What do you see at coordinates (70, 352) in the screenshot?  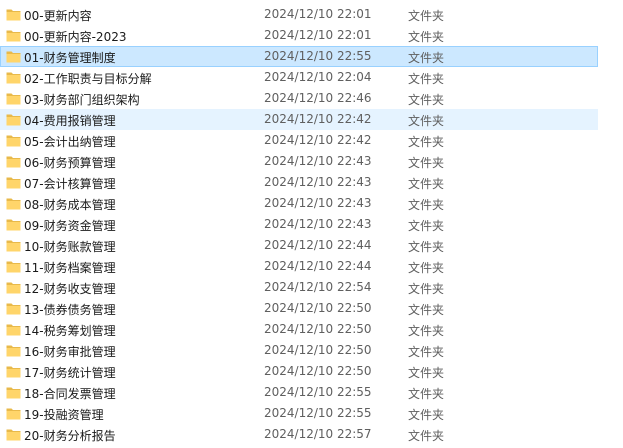 I see `file-name: 16-财务审批管理` at bounding box center [70, 352].